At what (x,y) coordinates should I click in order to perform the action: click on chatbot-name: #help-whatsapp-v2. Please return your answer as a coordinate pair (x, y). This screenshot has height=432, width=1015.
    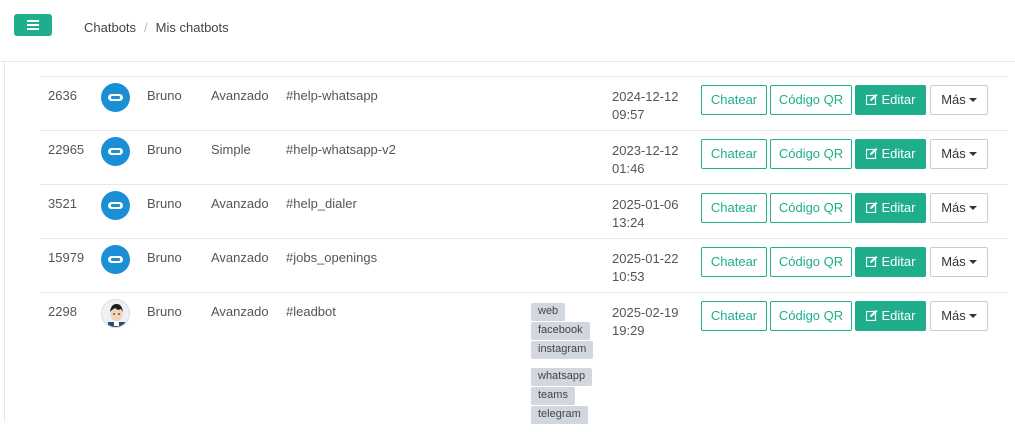
    Looking at the image, I should click on (341, 149).